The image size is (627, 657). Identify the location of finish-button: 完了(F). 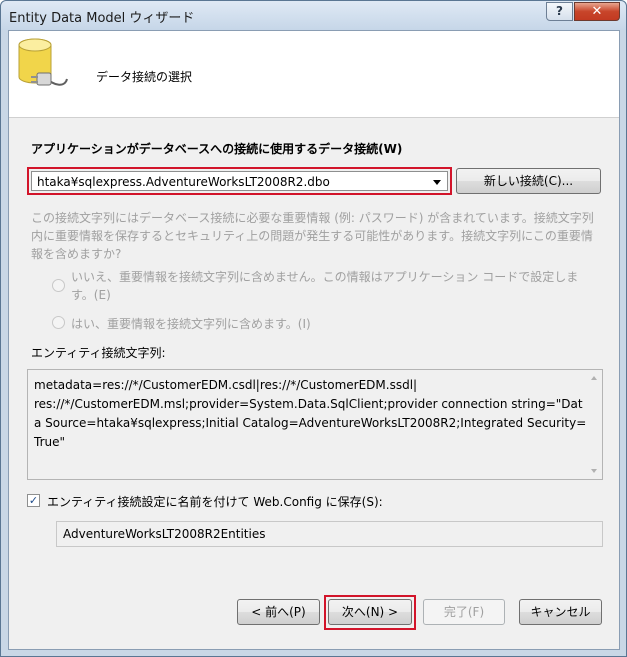
(464, 612).